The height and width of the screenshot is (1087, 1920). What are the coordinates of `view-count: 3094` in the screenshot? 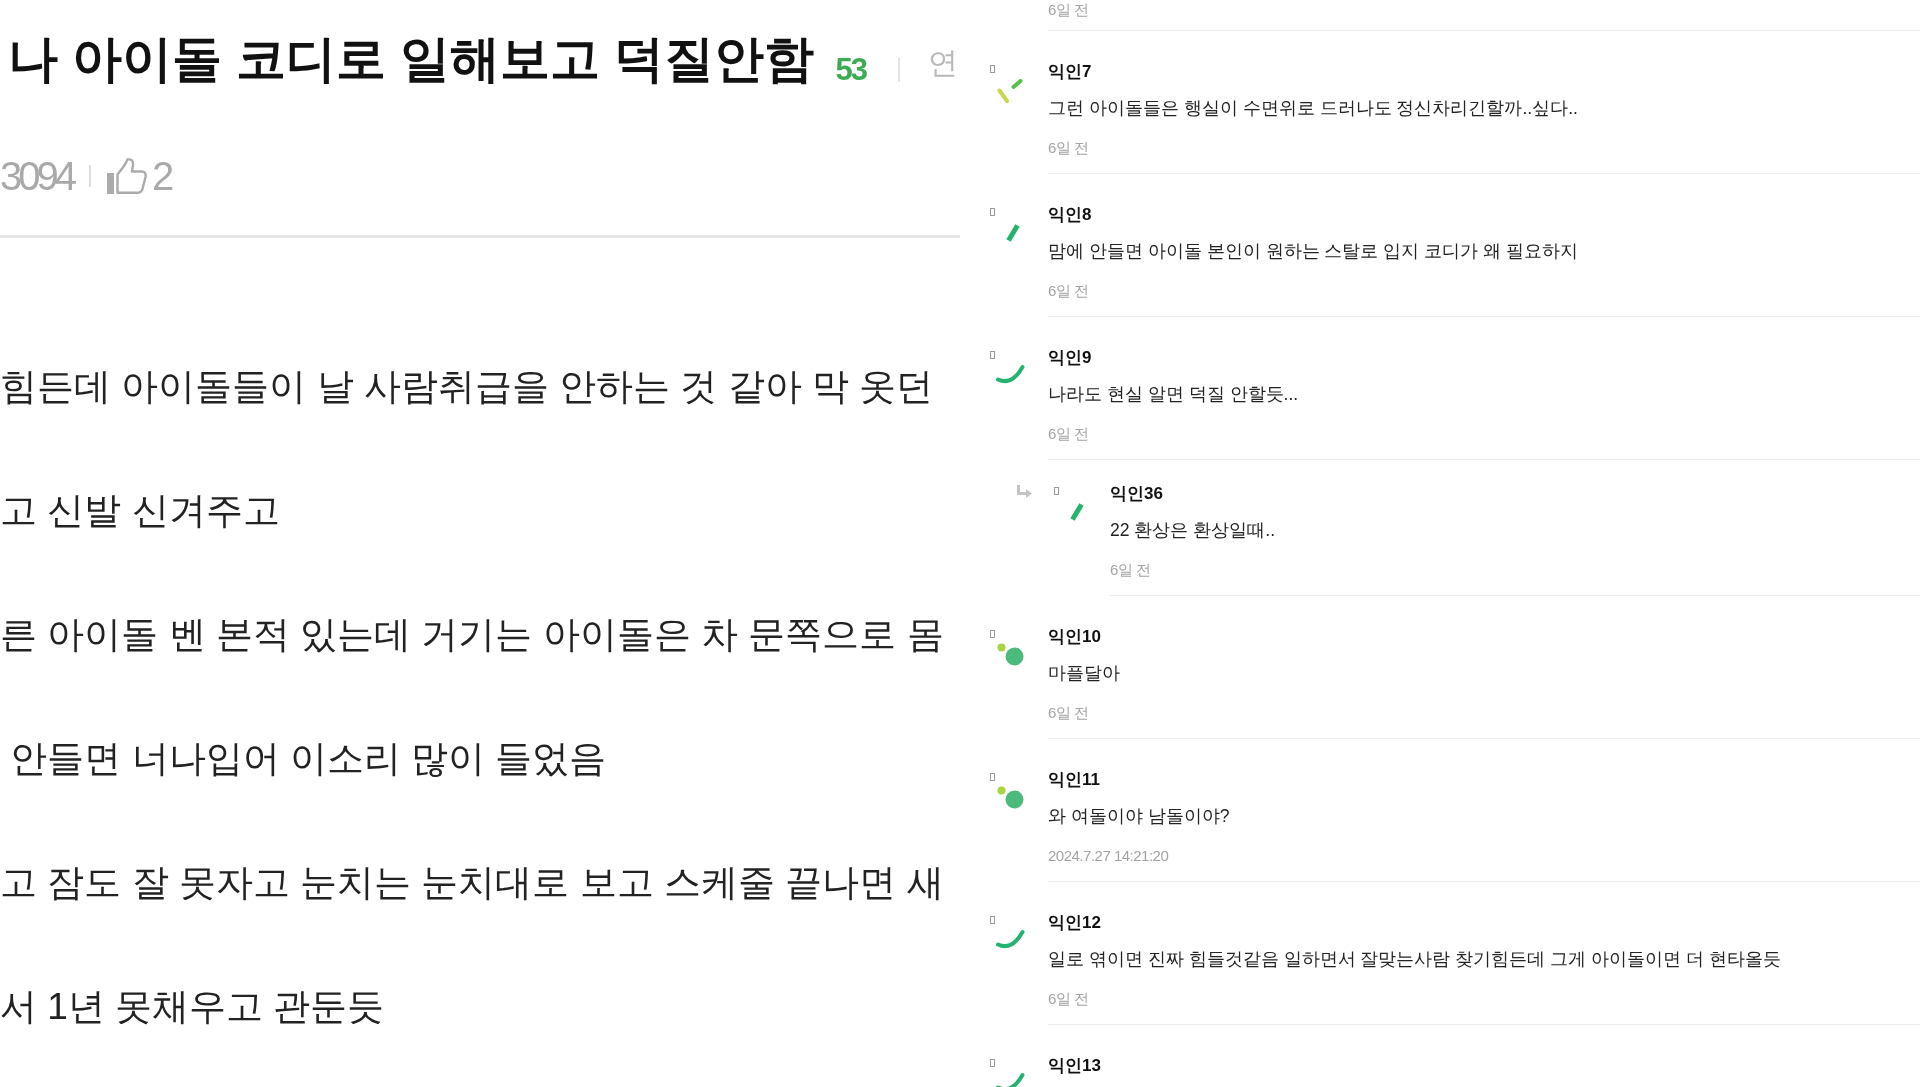 It's located at (36, 176).